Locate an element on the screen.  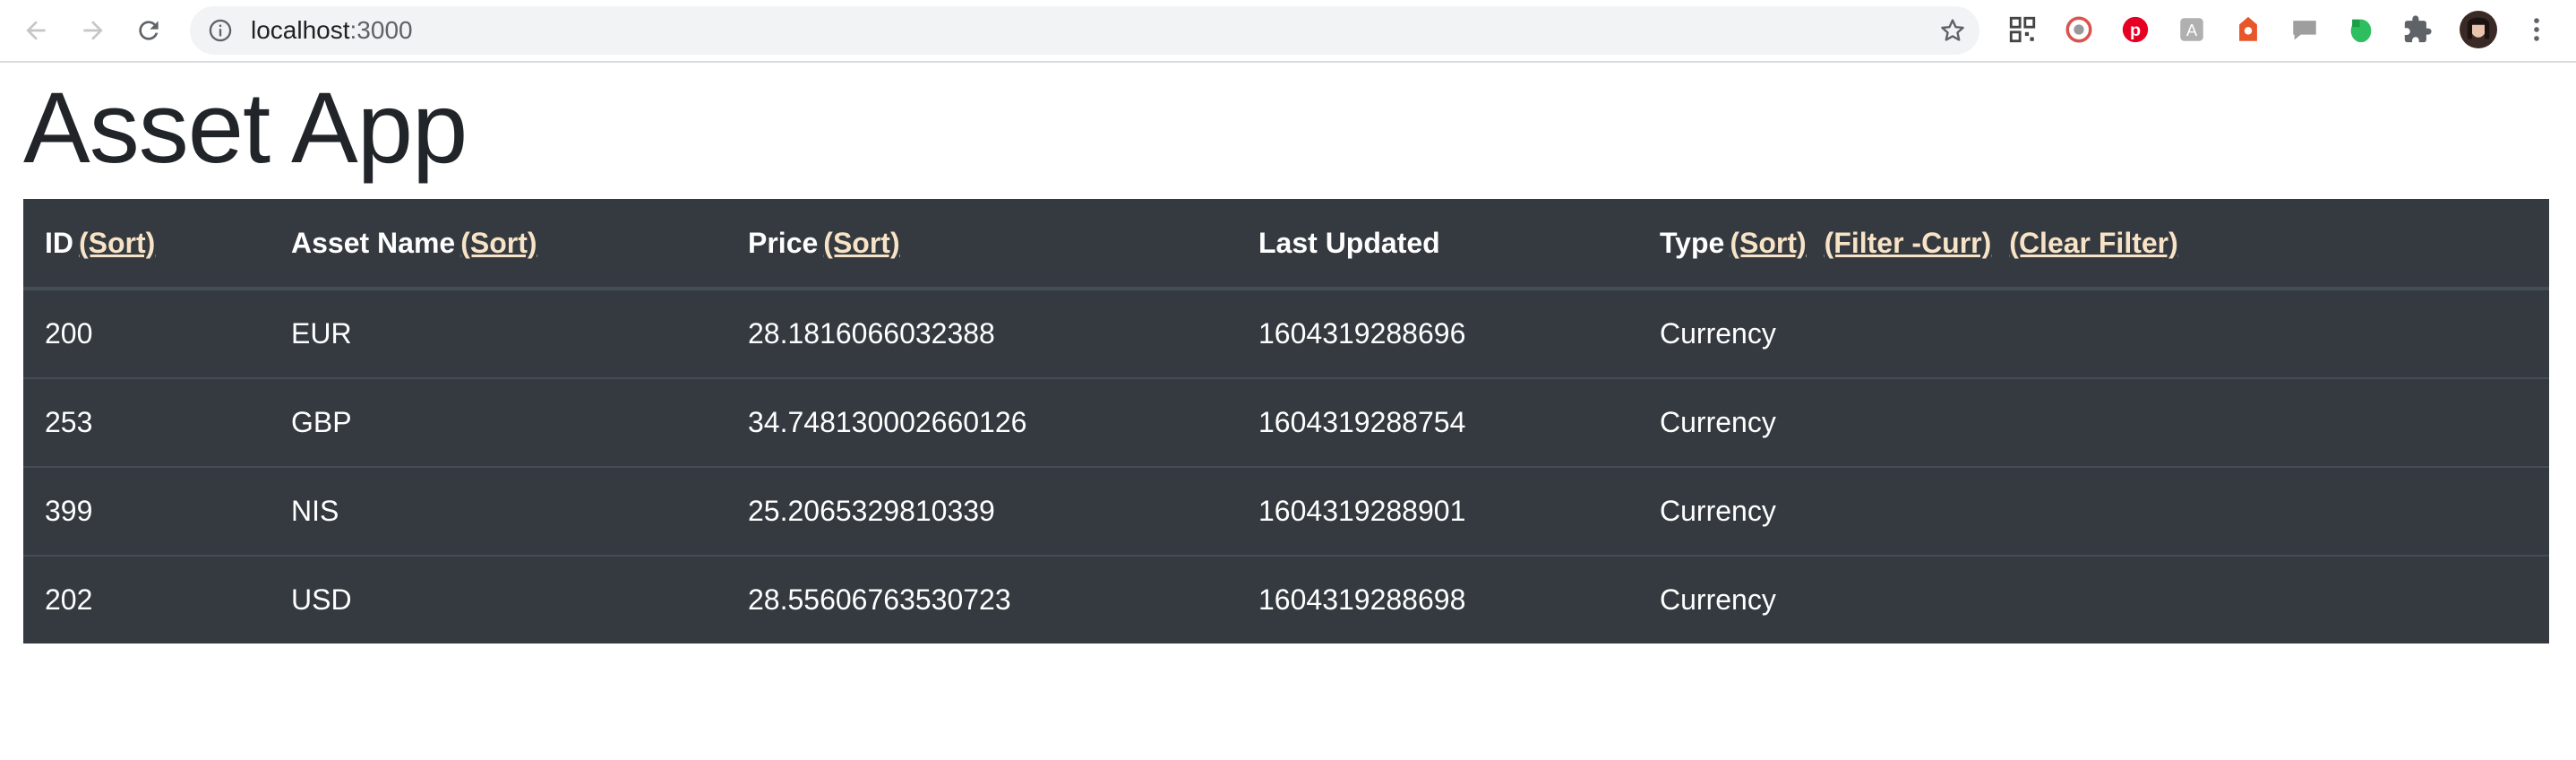
cell-price: 28.1816066032388 is located at coordinates (871, 333).